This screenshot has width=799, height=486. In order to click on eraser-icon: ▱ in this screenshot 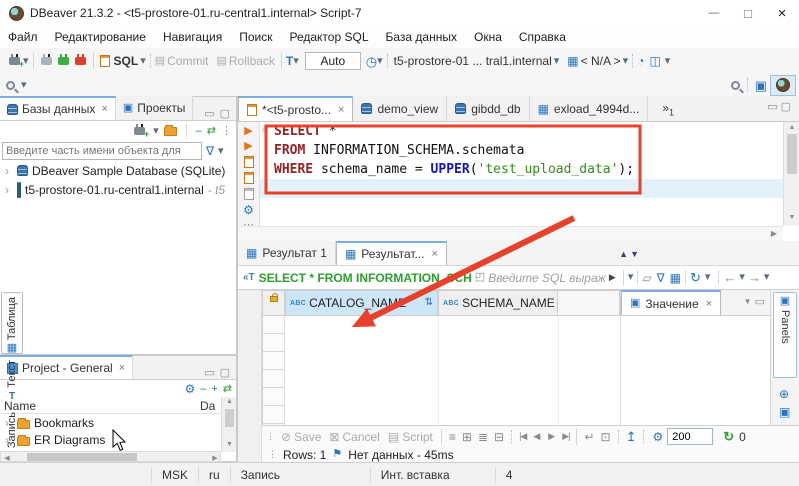, I will do `click(646, 278)`.